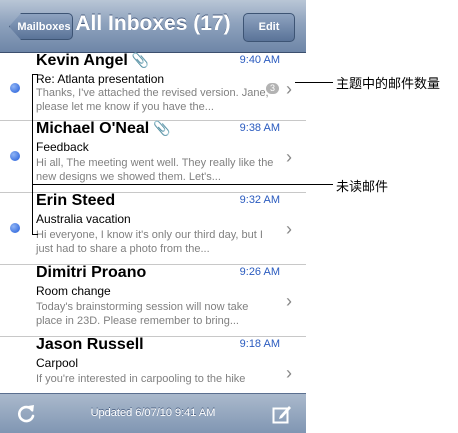 Image resolution: width=458 pixels, height=433 pixels. What do you see at coordinates (282, 414) in the screenshot?
I see `compose-icon` at bounding box center [282, 414].